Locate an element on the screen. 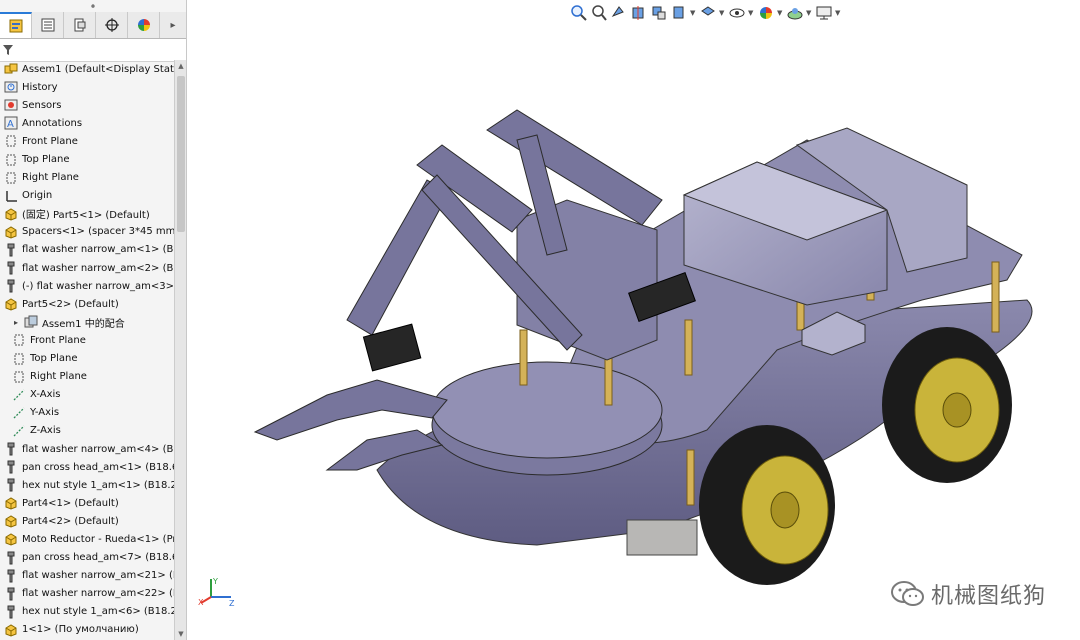 This screenshot has width=1080, height=640. dimxpert-tab is located at coordinates (112, 25).